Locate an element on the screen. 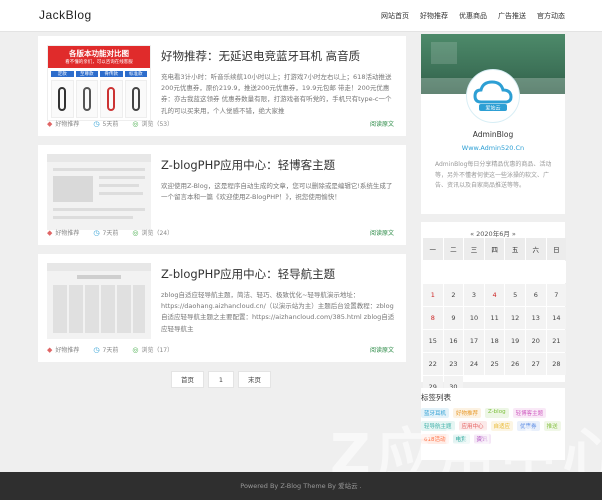  tag-item: 应用中心 is located at coordinates (472, 426).